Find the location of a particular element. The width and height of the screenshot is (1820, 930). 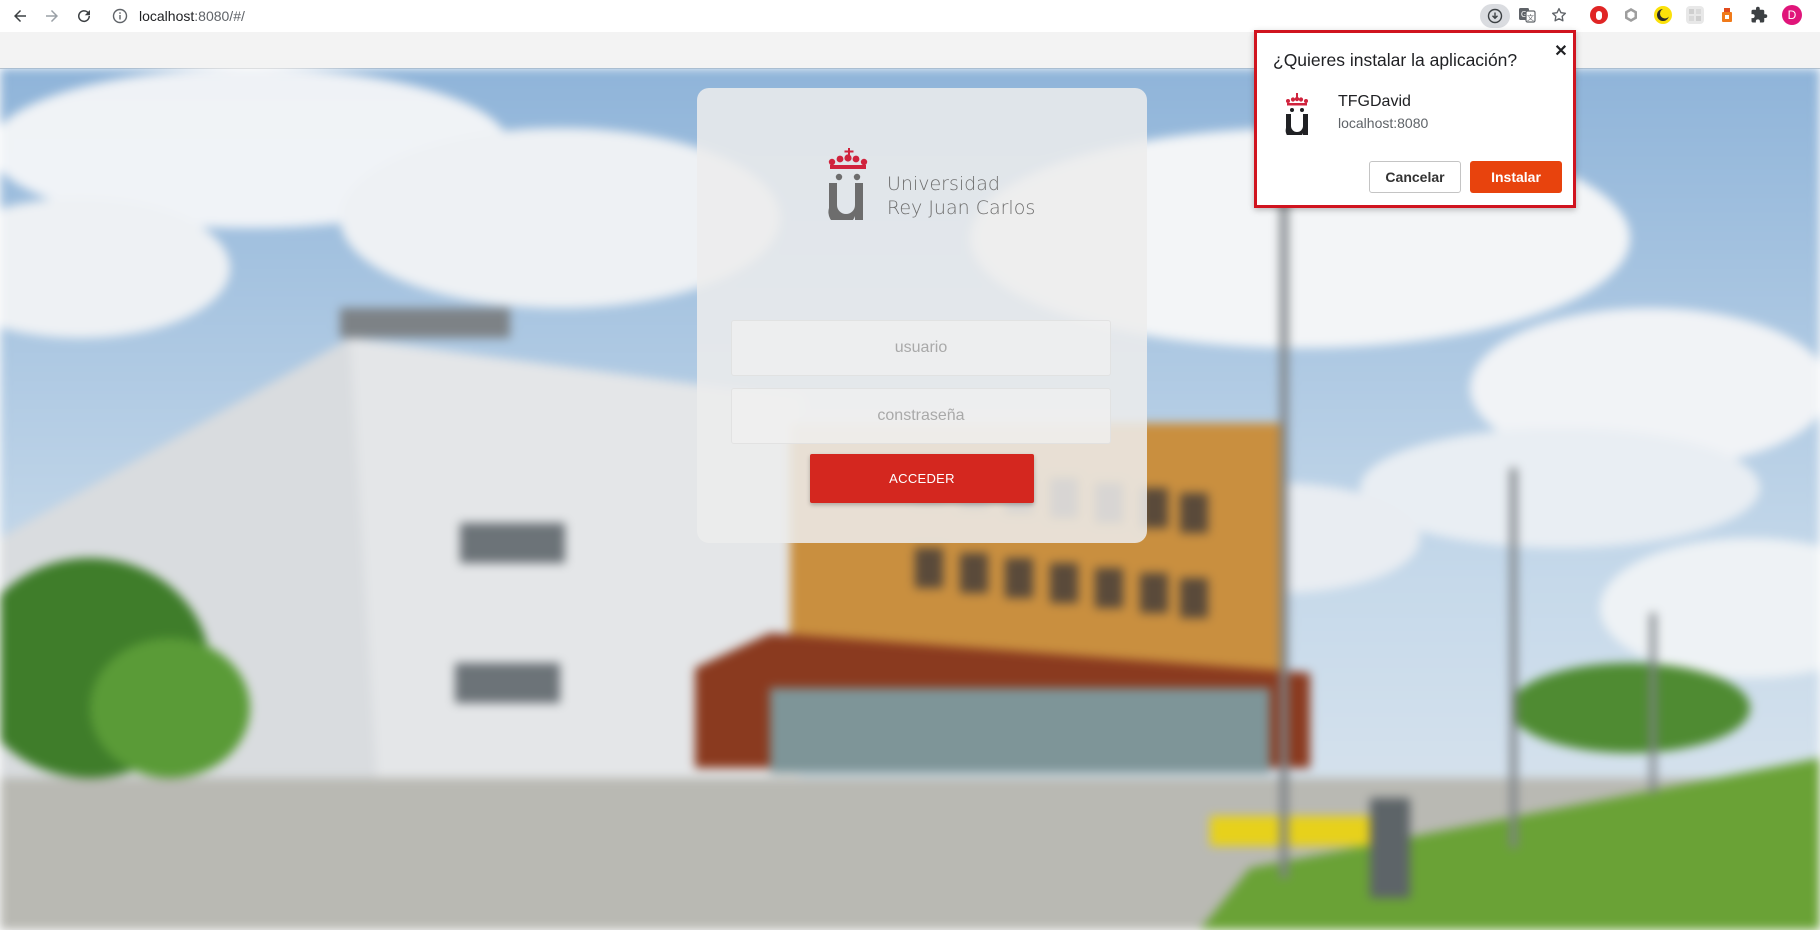

avatar: D is located at coordinates (1792, 15).